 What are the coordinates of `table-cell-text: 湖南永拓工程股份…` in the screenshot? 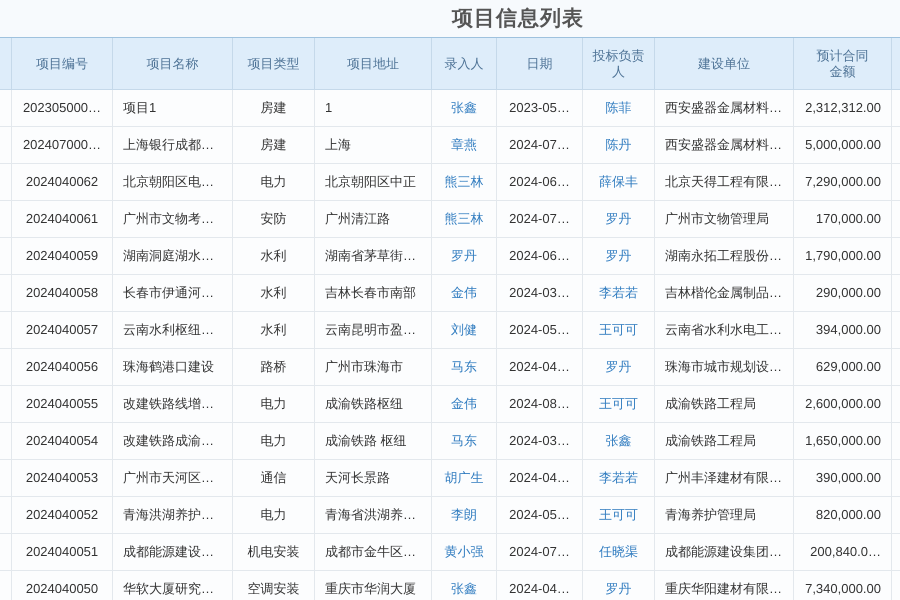 It's located at (723, 256).